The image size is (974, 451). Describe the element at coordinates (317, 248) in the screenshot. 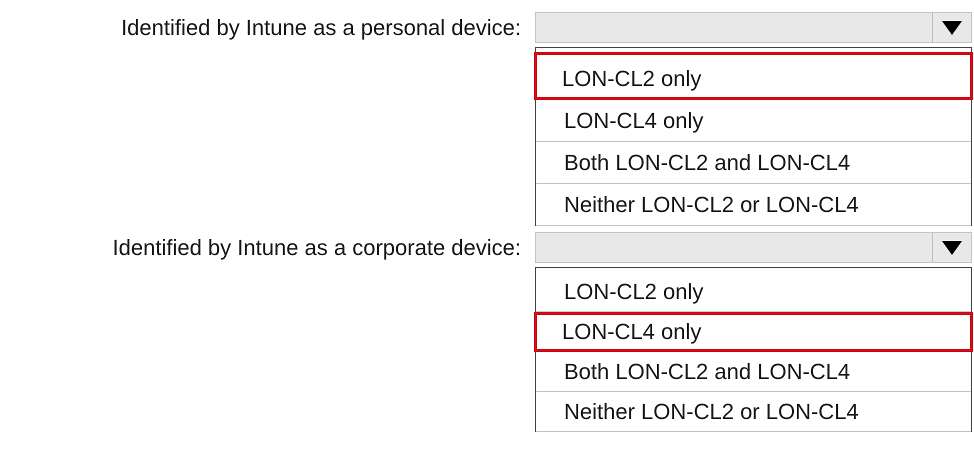

I see `question-label: Identified by Intune as a corporate device:` at that location.